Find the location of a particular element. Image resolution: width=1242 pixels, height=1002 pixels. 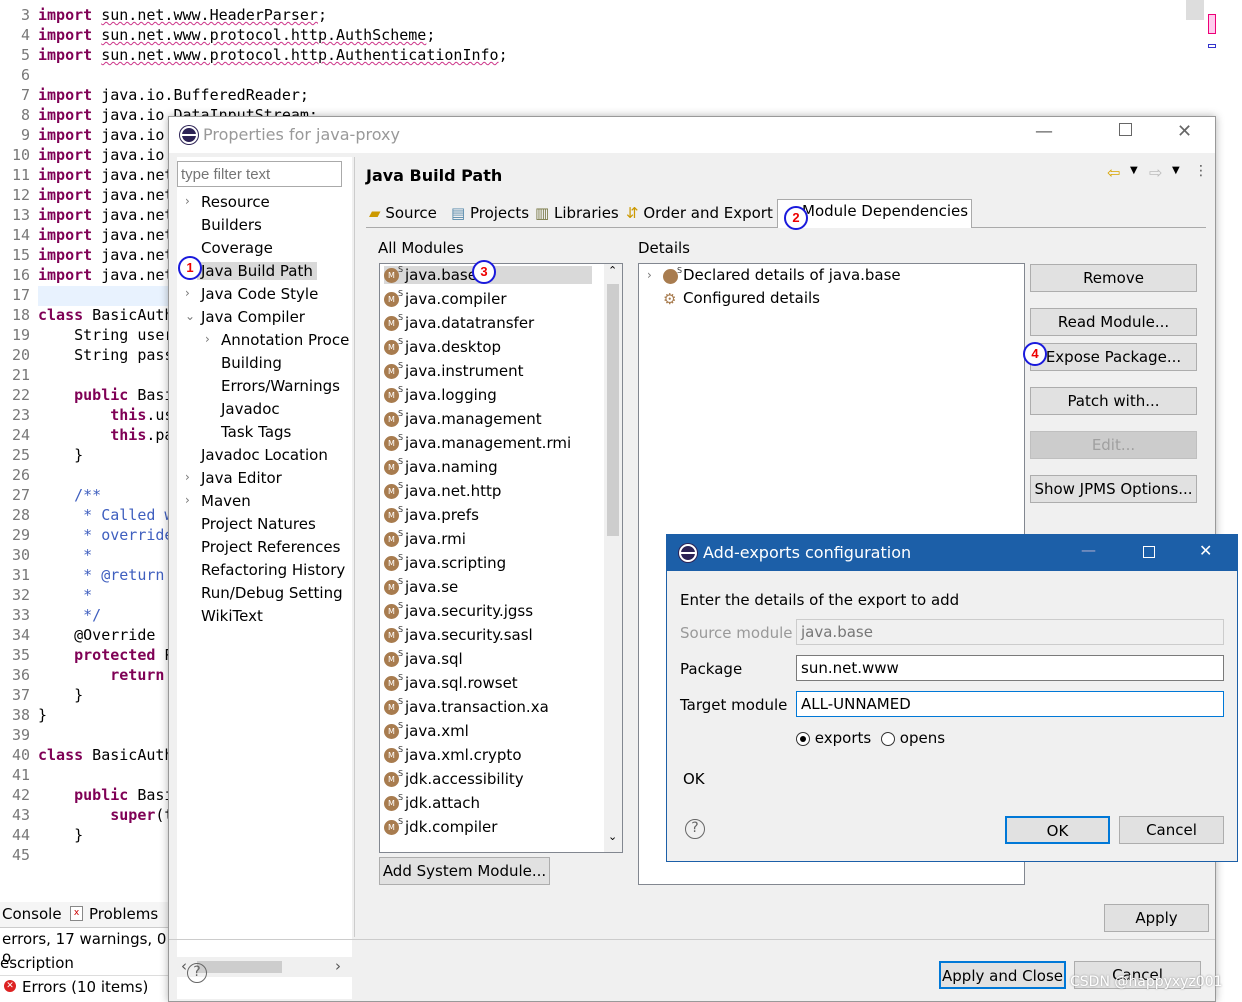

add-exports-titlebar: Add-exports configuration — ✕ is located at coordinates (952, 553).